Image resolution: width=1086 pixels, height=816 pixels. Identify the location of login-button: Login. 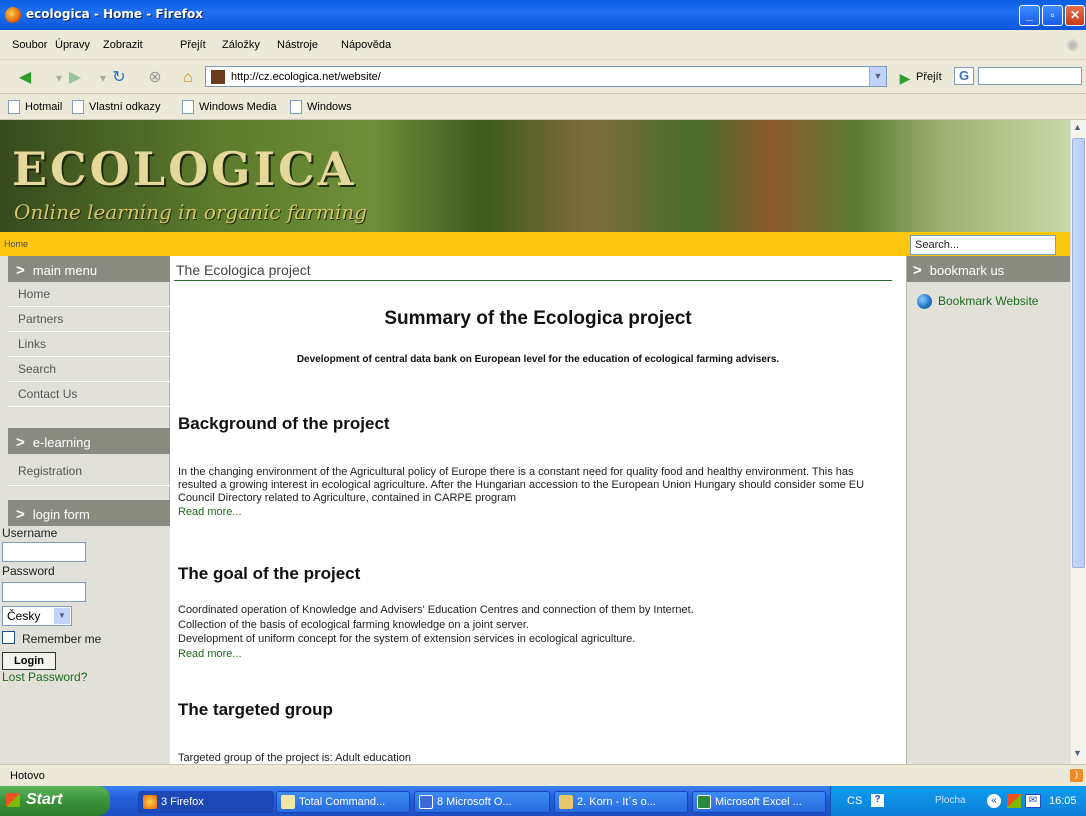
(29, 661).